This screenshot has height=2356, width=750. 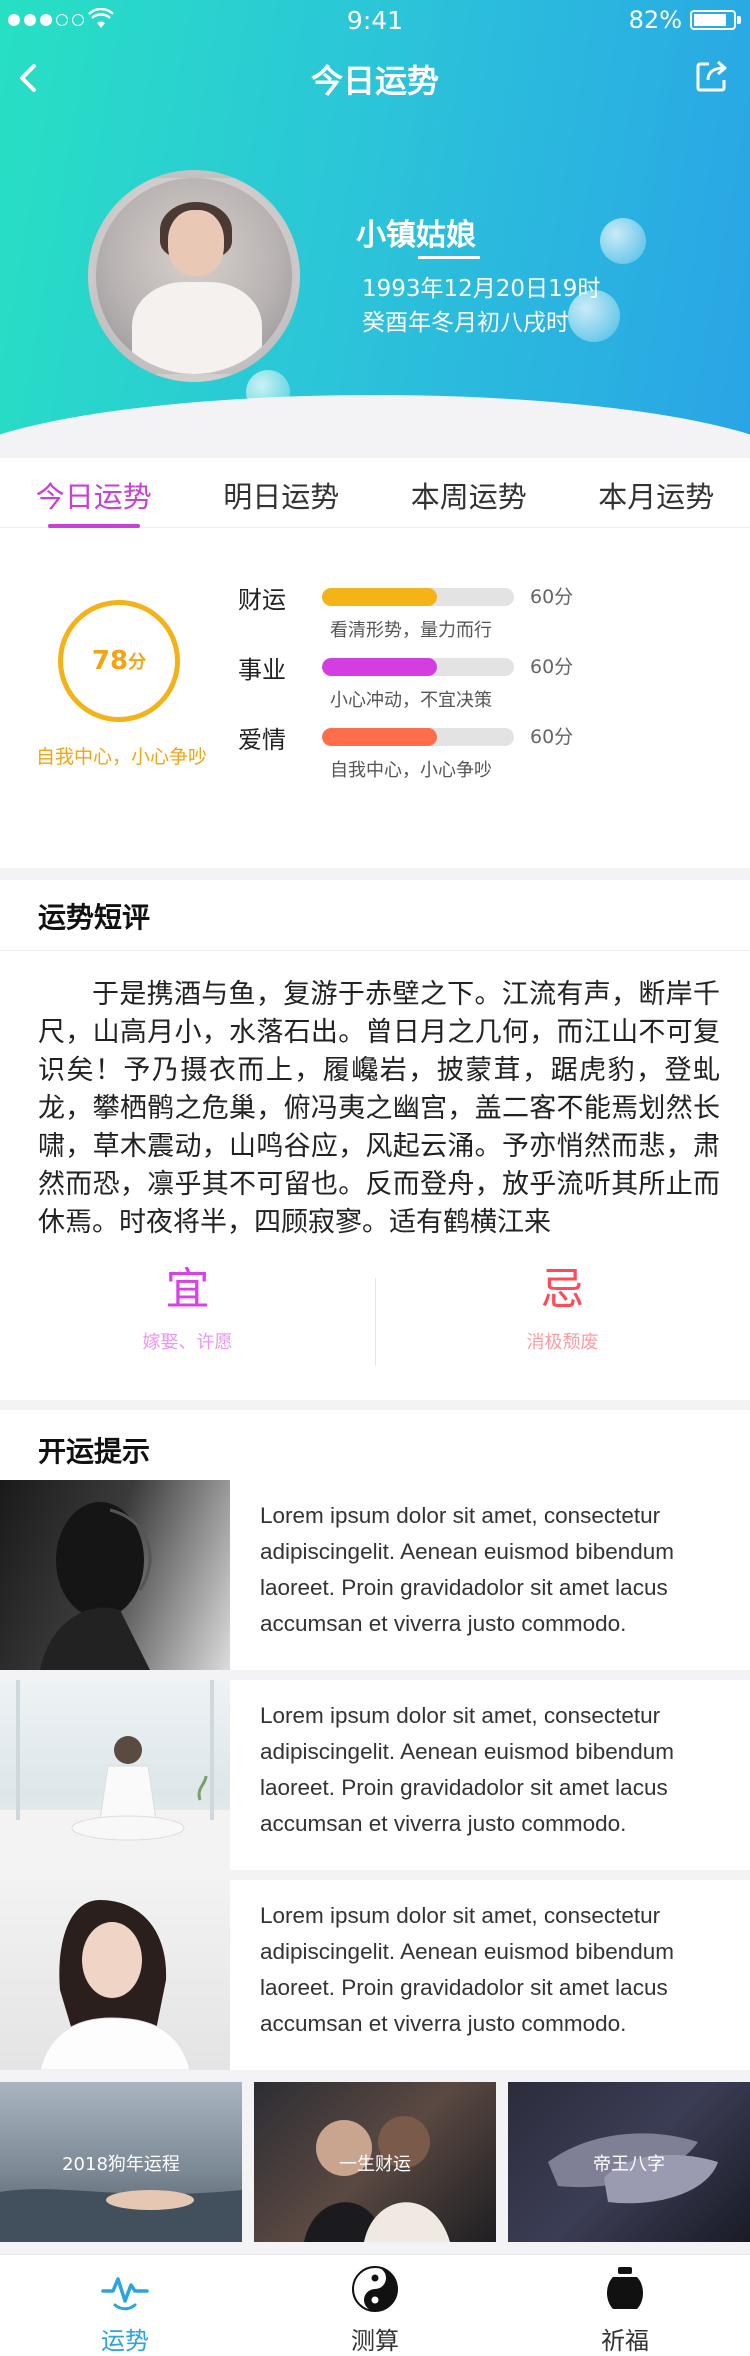 What do you see at coordinates (374, 81) in the screenshot?
I see `page-title: 今日运势` at bounding box center [374, 81].